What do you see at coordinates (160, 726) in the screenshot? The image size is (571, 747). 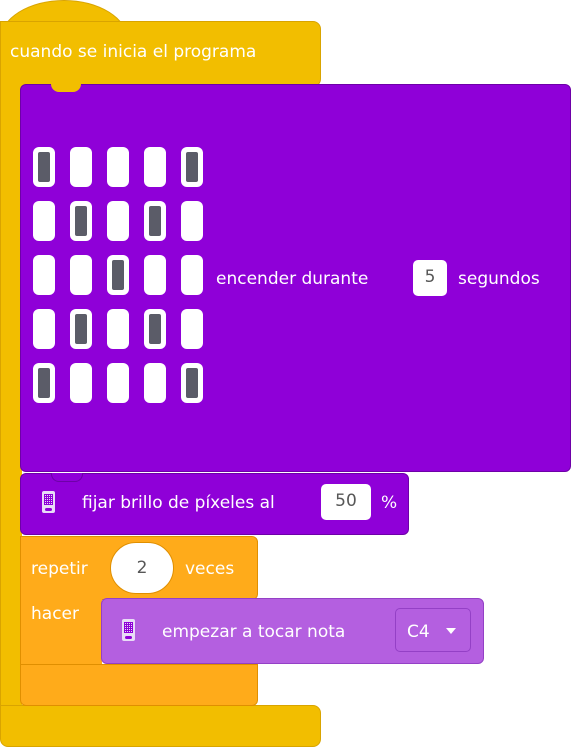 I see `hat-block-bottom` at bounding box center [160, 726].